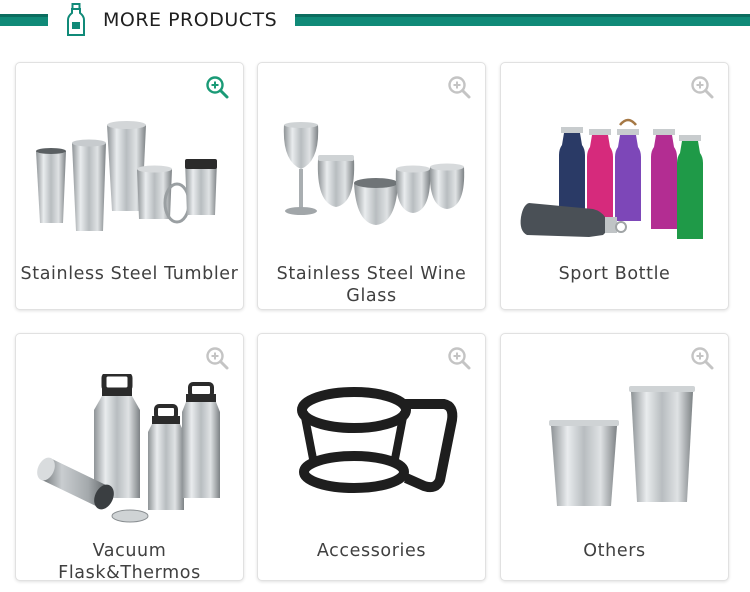  What do you see at coordinates (128, 448) in the screenshot?
I see `product-image-vacuum-flask` at bounding box center [128, 448].